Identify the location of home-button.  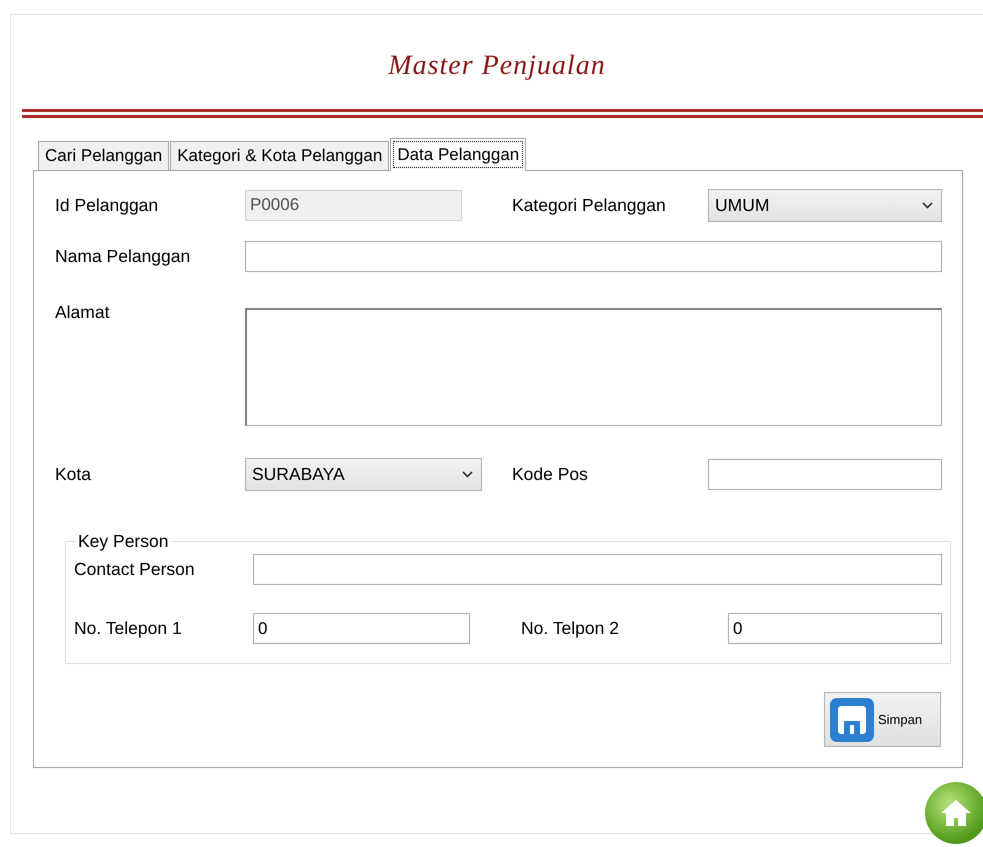
(954, 813).